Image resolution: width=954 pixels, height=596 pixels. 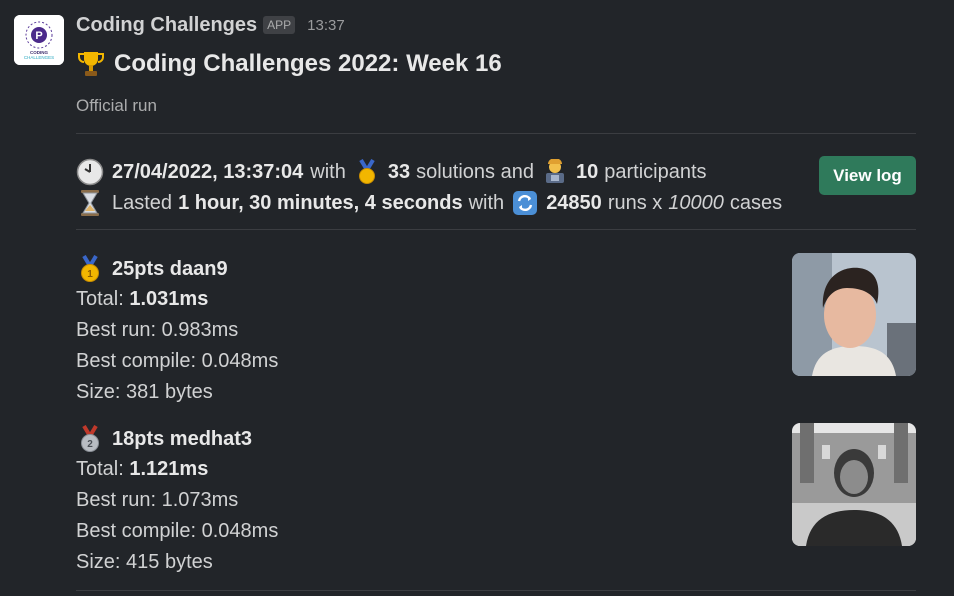 I want to click on app-badge: APP, so click(x=279, y=25).